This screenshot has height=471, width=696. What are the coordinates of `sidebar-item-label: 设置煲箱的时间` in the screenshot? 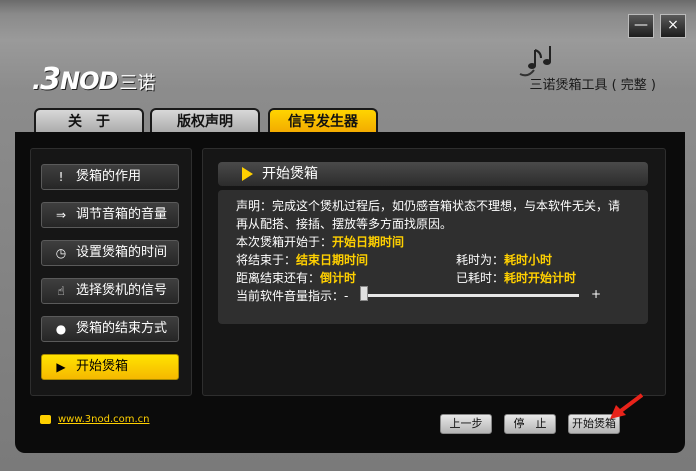 It's located at (122, 252).